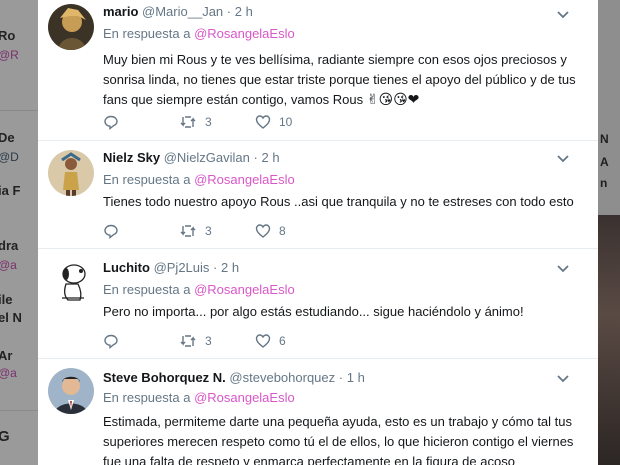 The height and width of the screenshot is (465, 620). Describe the element at coordinates (10, 190) in the screenshot. I see `bg-fragment: ia F` at that location.